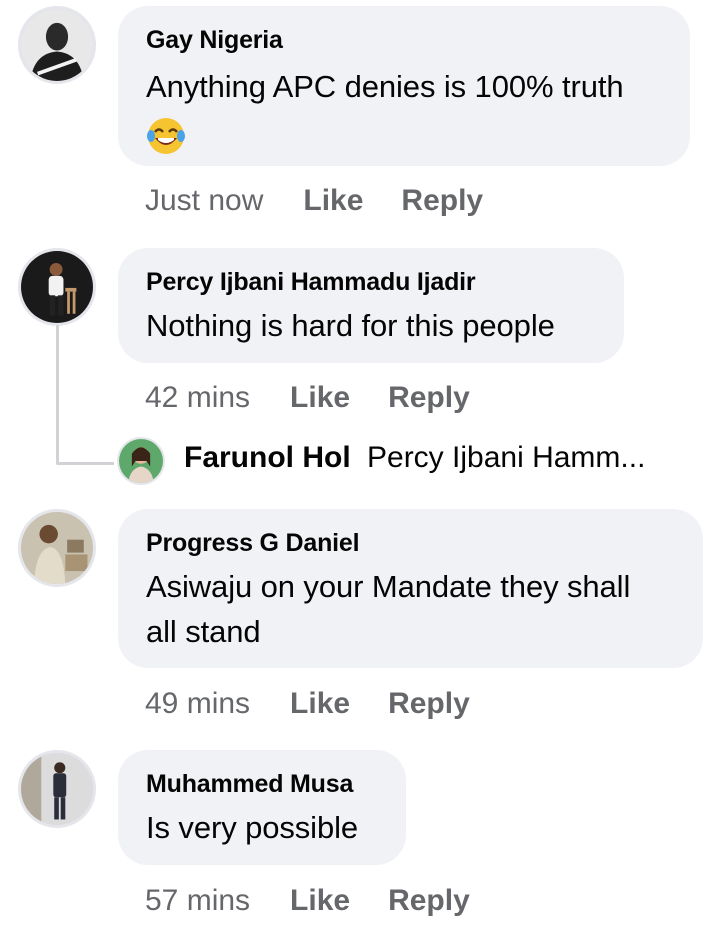 The height and width of the screenshot is (928, 720). I want to click on comment-actions: 42 mins Like Reply, so click(307, 398).